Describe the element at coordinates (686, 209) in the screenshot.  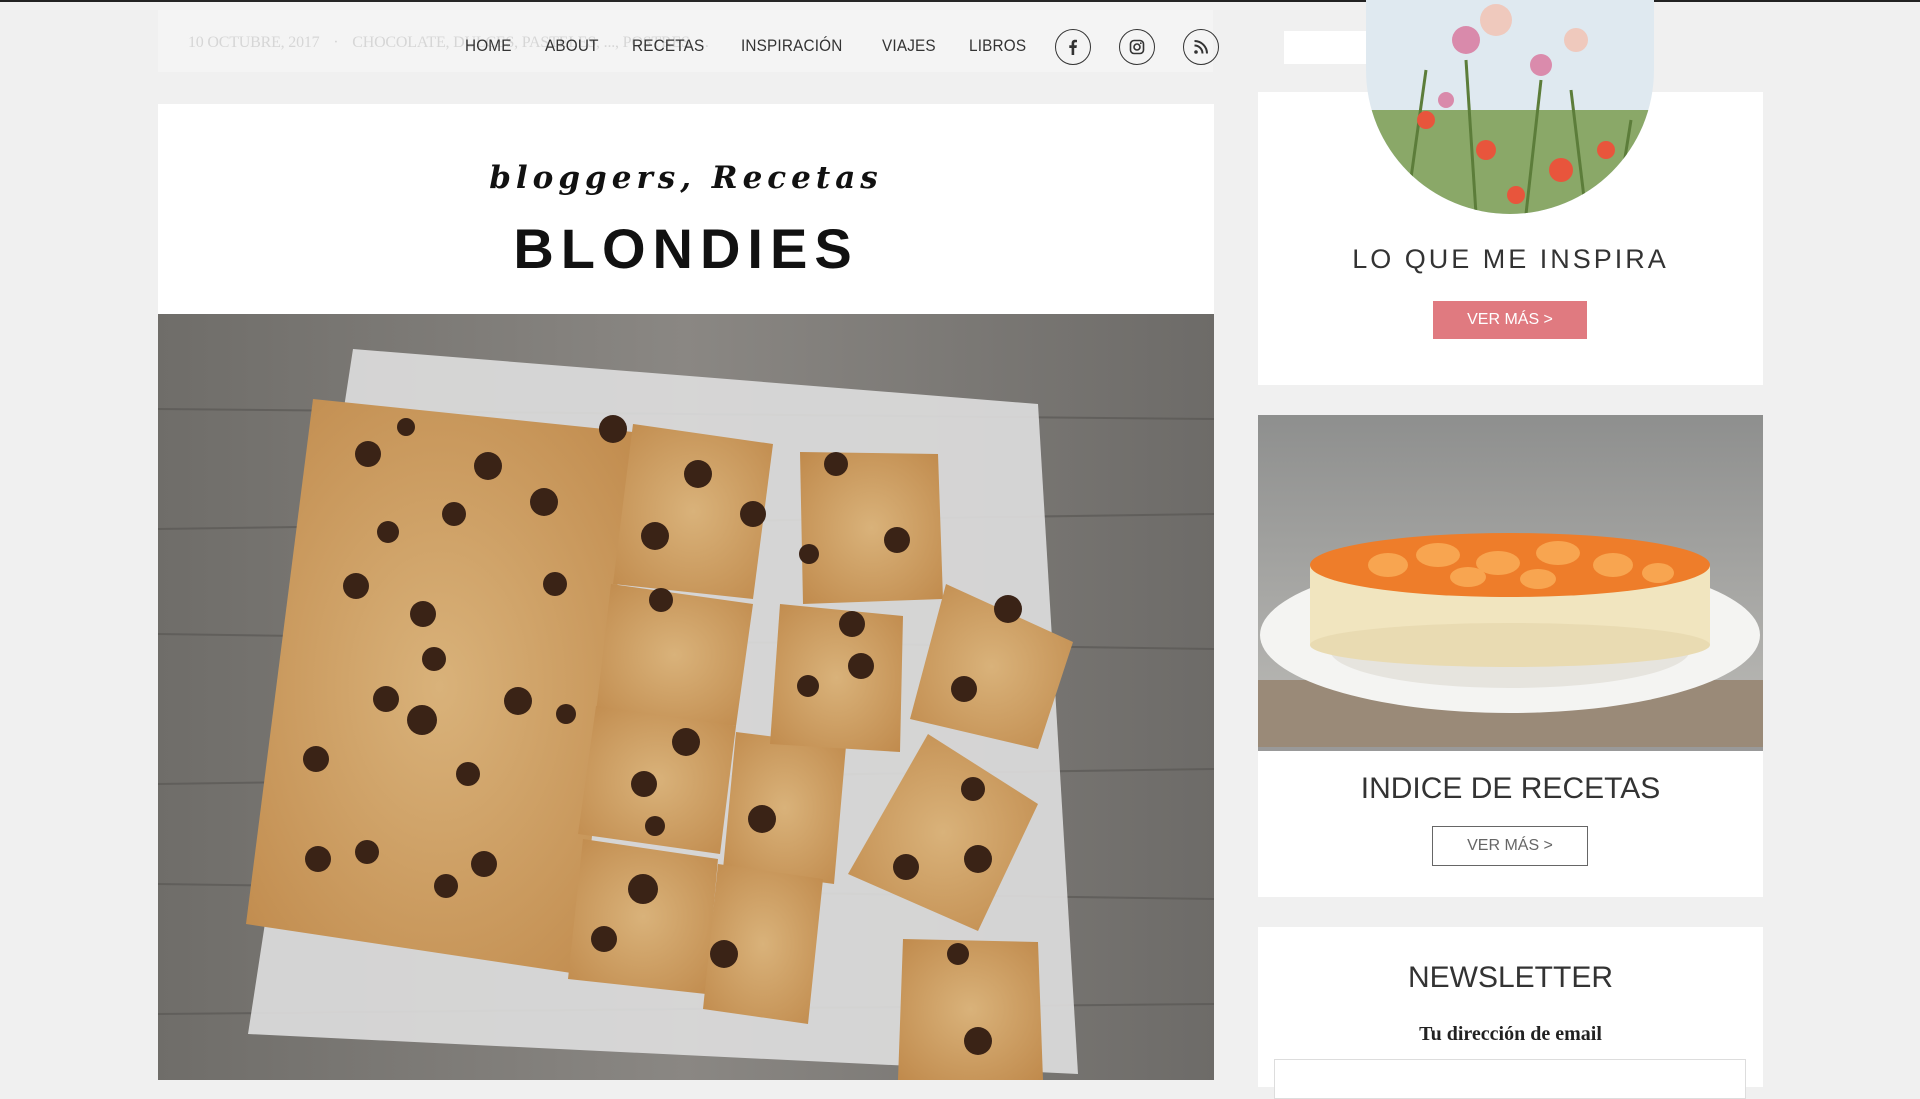
I see `post-header: bloggers, Recetas BLONDIES` at that location.